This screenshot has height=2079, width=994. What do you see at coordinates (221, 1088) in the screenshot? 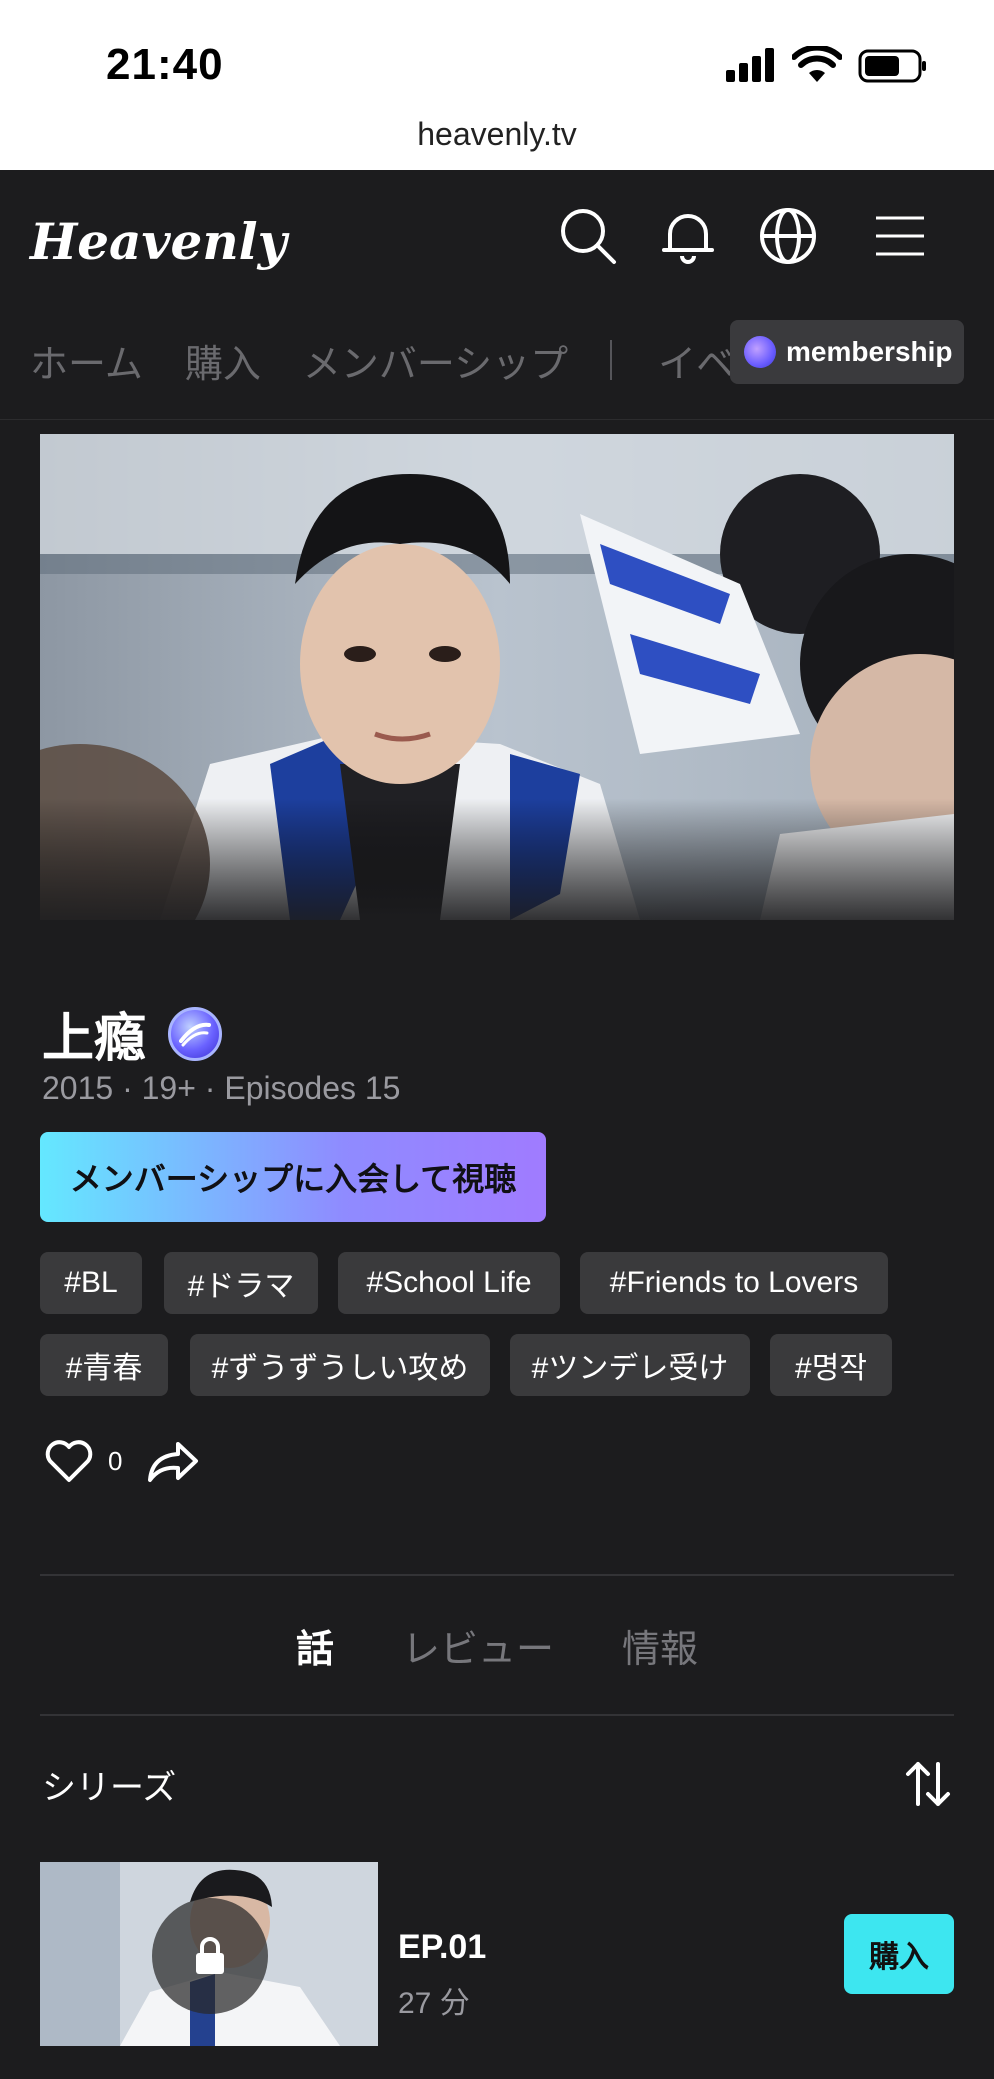
I see `show-meta: 2015 · 19+ · Episodes 15` at bounding box center [221, 1088].